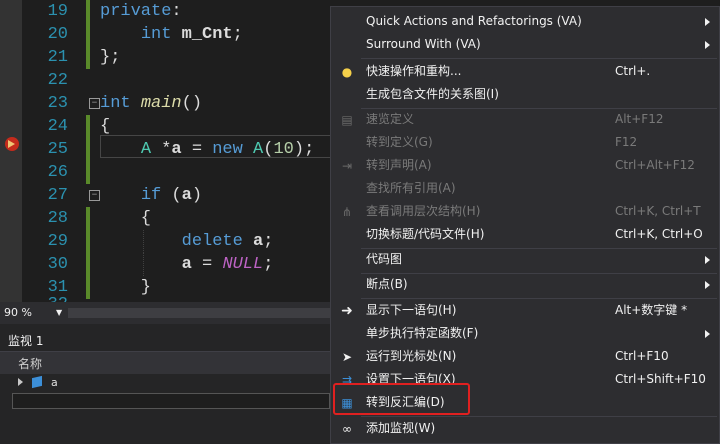 This screenshot has width=720, height=444. Describe the element at coordinates (57, 126) in the screenshot. I see `line-number: 24` at that location.